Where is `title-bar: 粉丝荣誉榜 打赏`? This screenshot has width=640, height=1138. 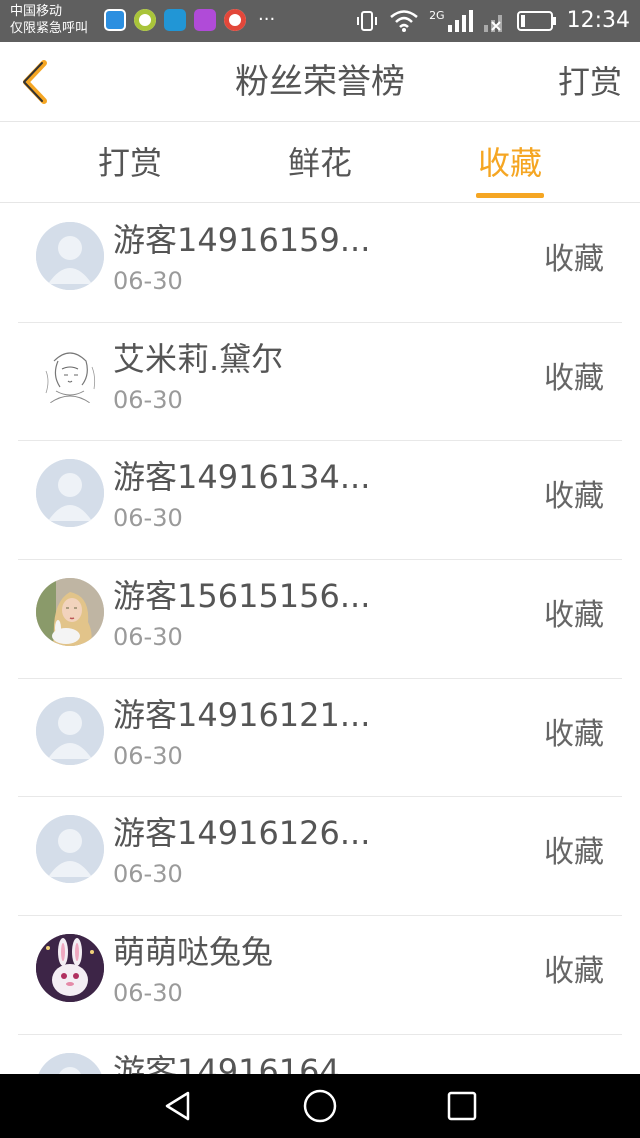
title-bar: 粉丝荣誉榜 打赏 is located at coordinates (320, 82).